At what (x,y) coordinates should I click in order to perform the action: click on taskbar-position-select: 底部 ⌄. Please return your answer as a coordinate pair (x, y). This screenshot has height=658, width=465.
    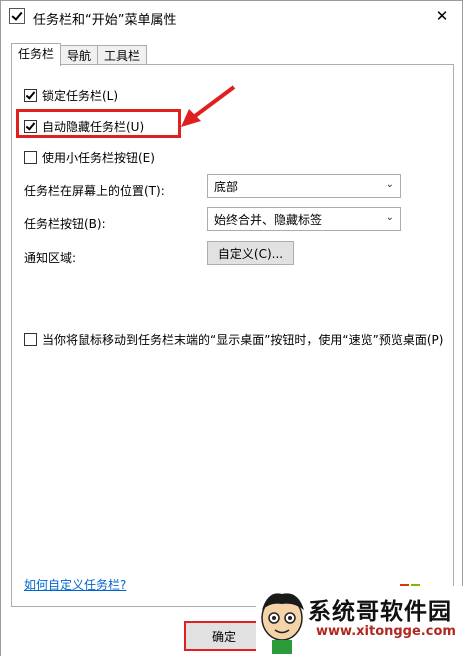
    Looking at the image, I should click on (304, 186).